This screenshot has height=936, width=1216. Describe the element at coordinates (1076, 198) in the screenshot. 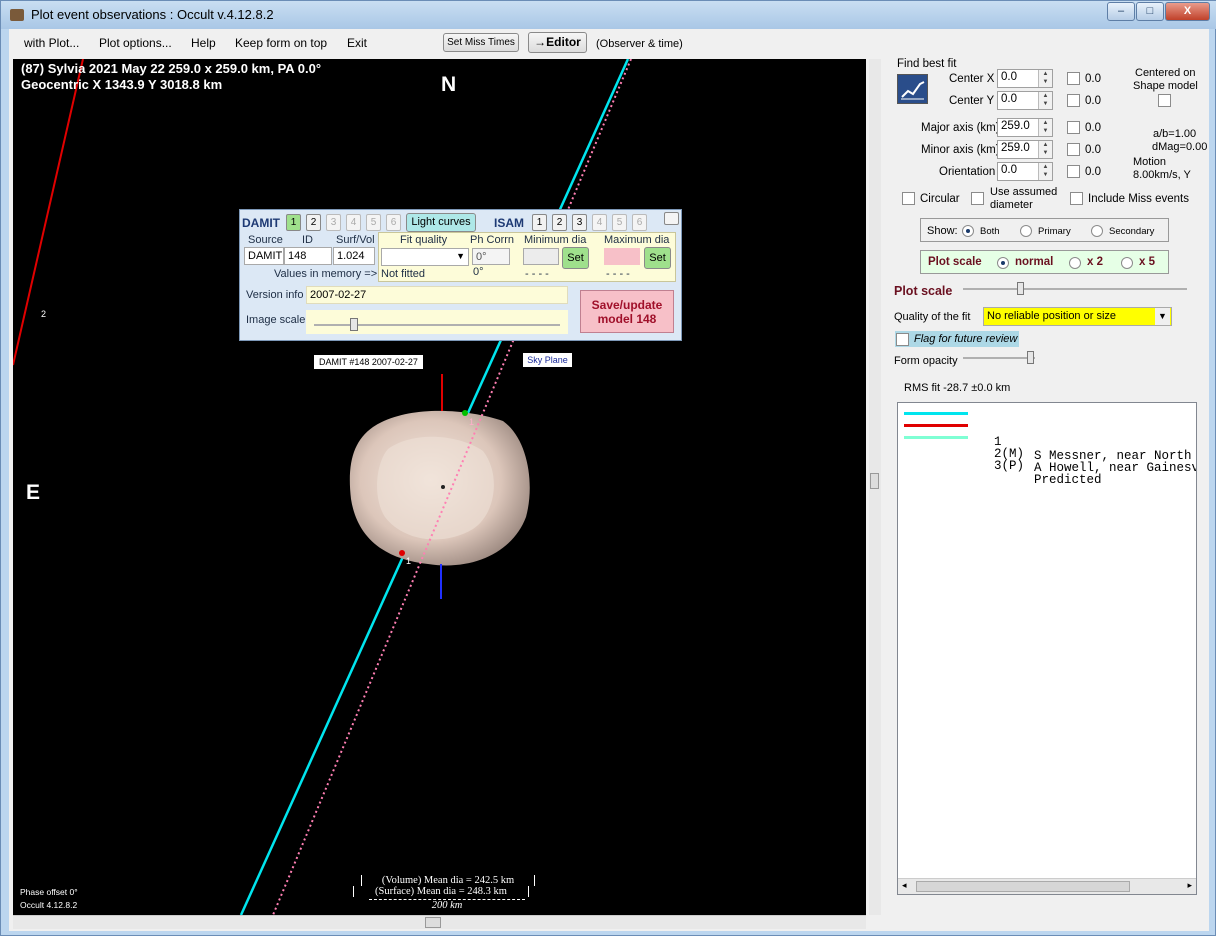

I see `include-miss-checkbox` at that location.